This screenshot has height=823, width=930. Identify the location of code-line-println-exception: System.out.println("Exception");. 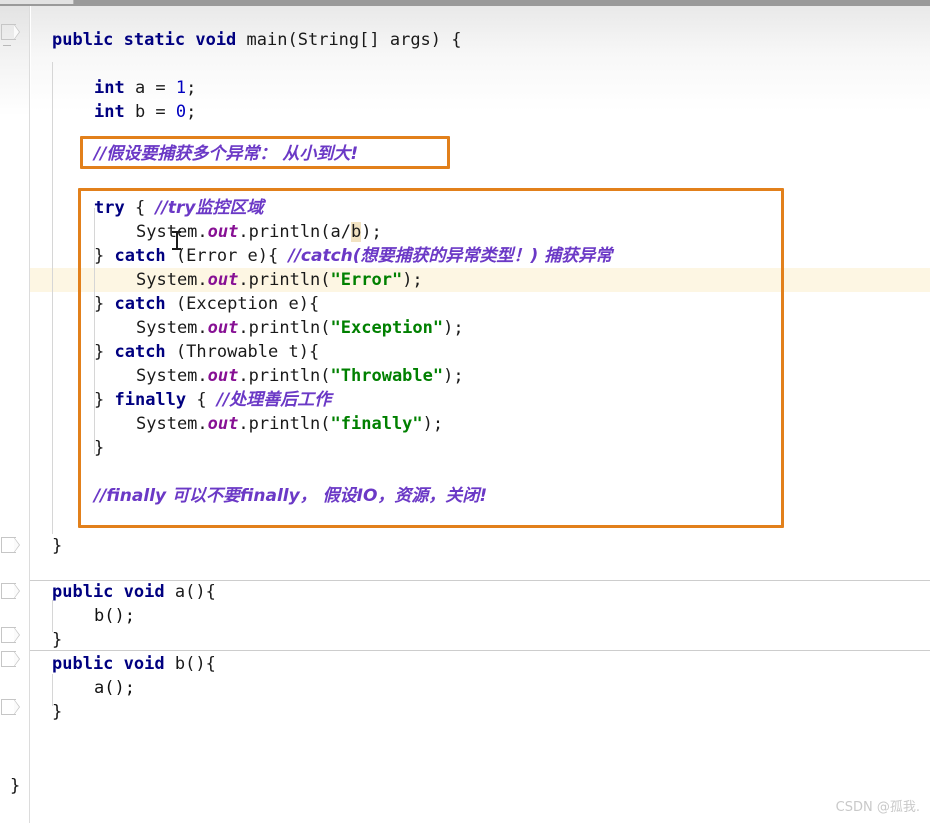
(300, 328).